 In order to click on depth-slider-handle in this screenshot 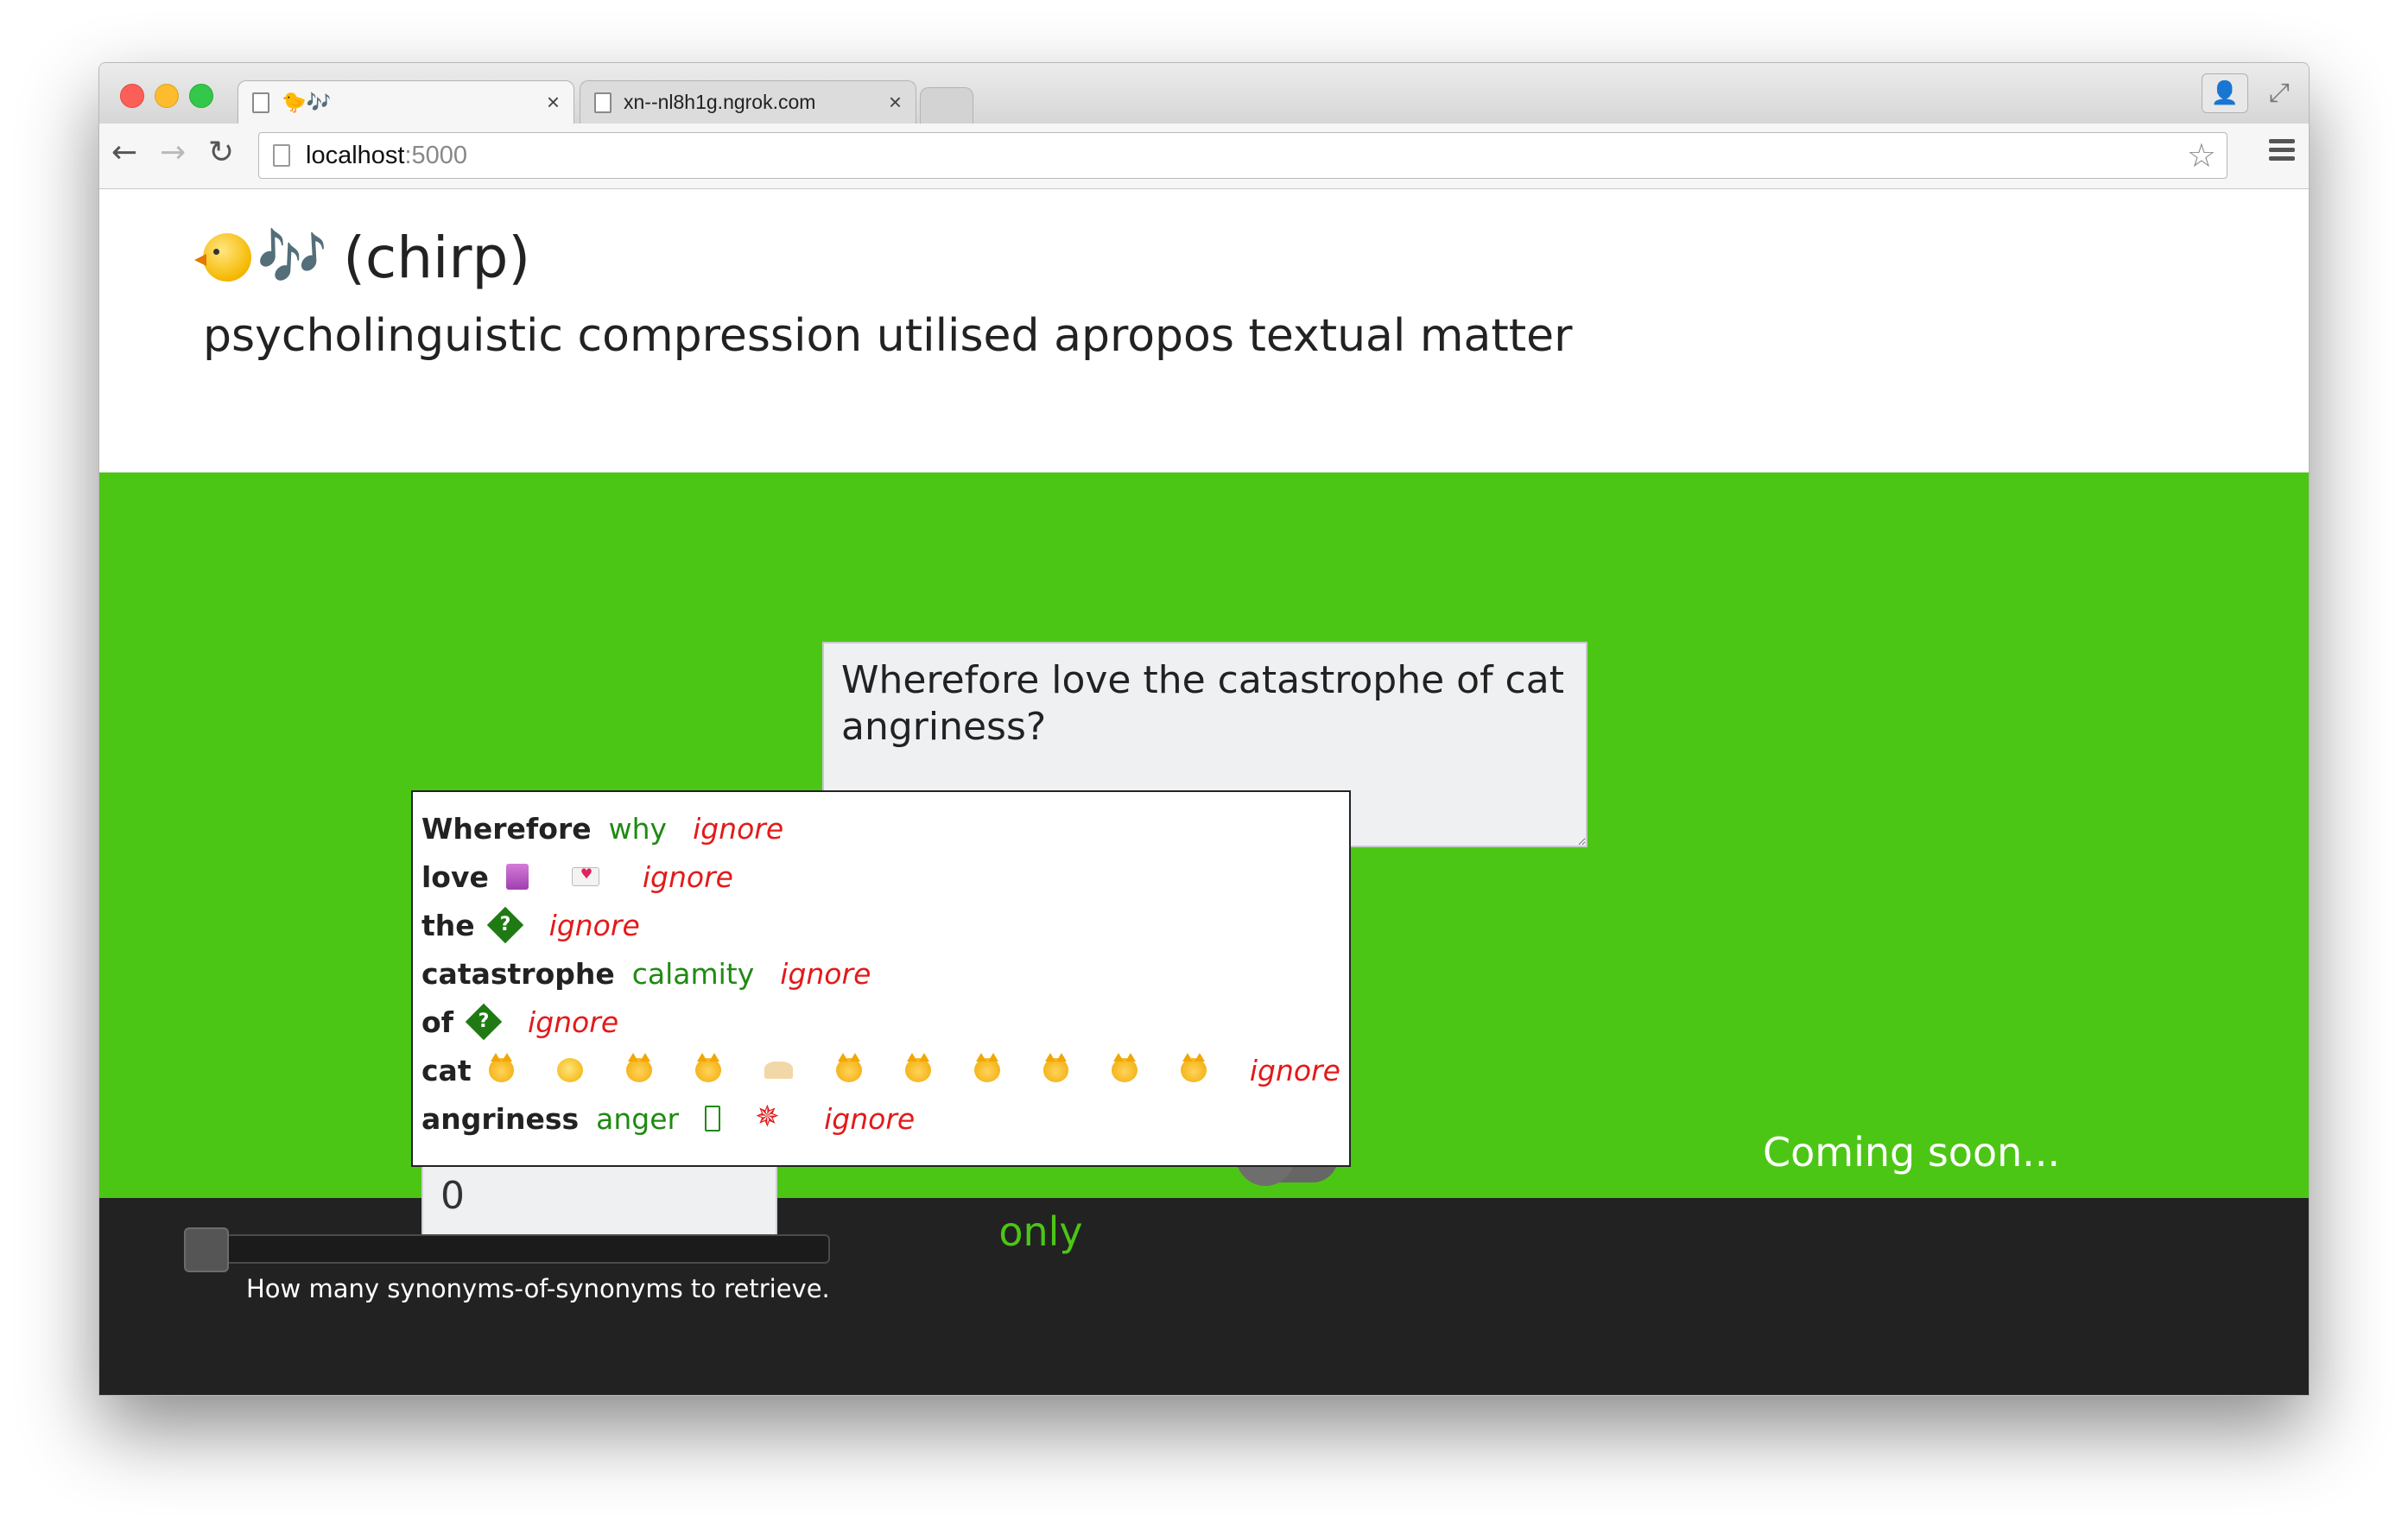, I will do `click(206, 1249)`.